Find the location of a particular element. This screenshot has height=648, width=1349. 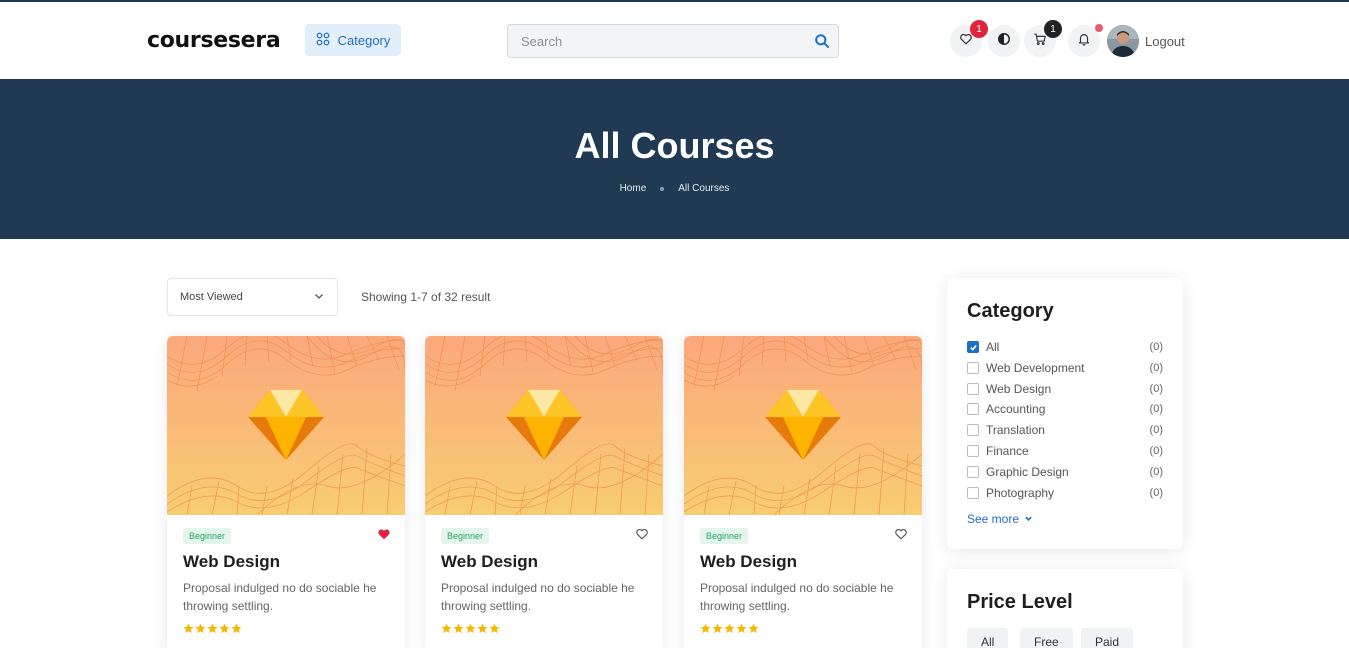

category-option: Graphic Design (0) is located at coordinates (1065, 472).